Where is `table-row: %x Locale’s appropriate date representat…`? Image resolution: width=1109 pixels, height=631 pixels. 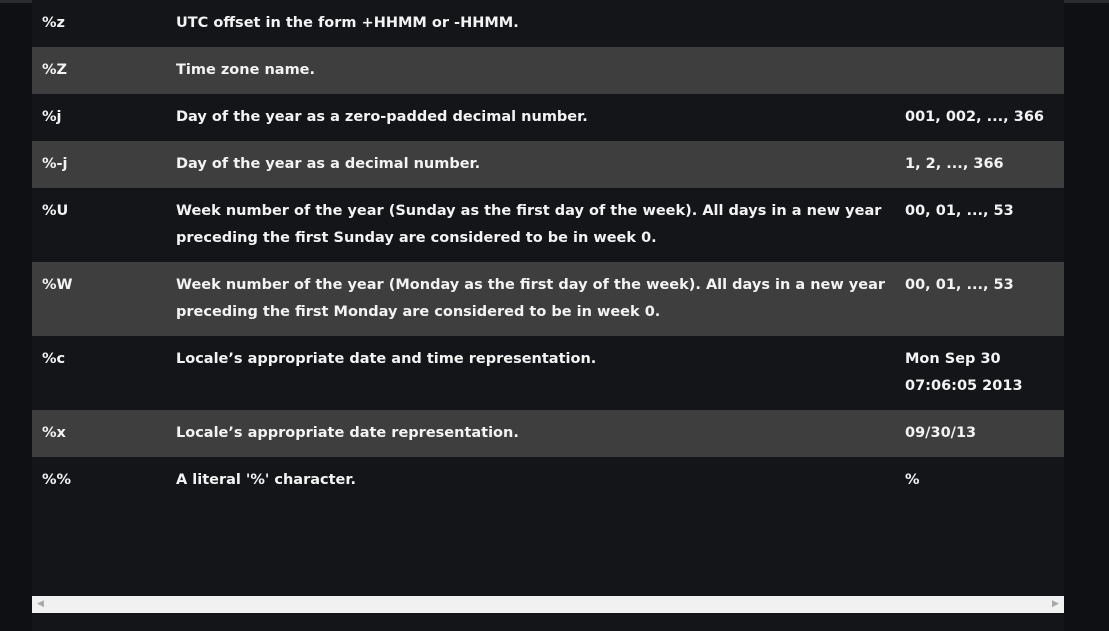
table-row: %x Locale’s appropriate date representat… is located at coordinates (548, 433).